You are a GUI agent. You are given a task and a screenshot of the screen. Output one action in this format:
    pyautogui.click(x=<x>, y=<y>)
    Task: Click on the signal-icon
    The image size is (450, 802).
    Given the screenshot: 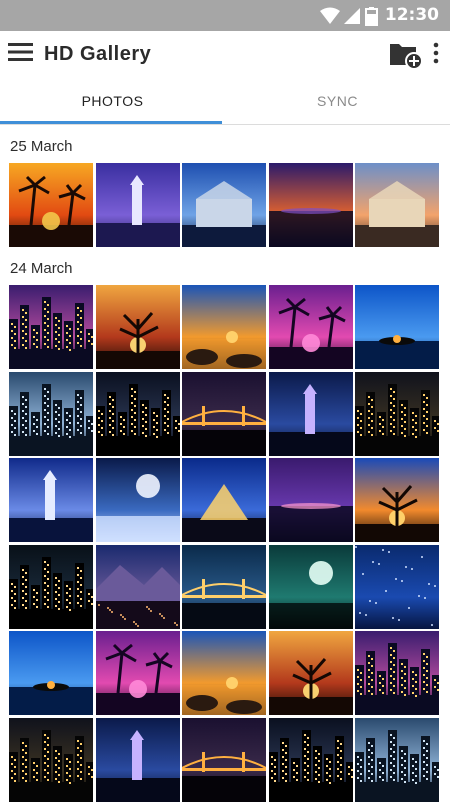 What is the action you would take?
    pyautogui.click(x=352, y=16)
    